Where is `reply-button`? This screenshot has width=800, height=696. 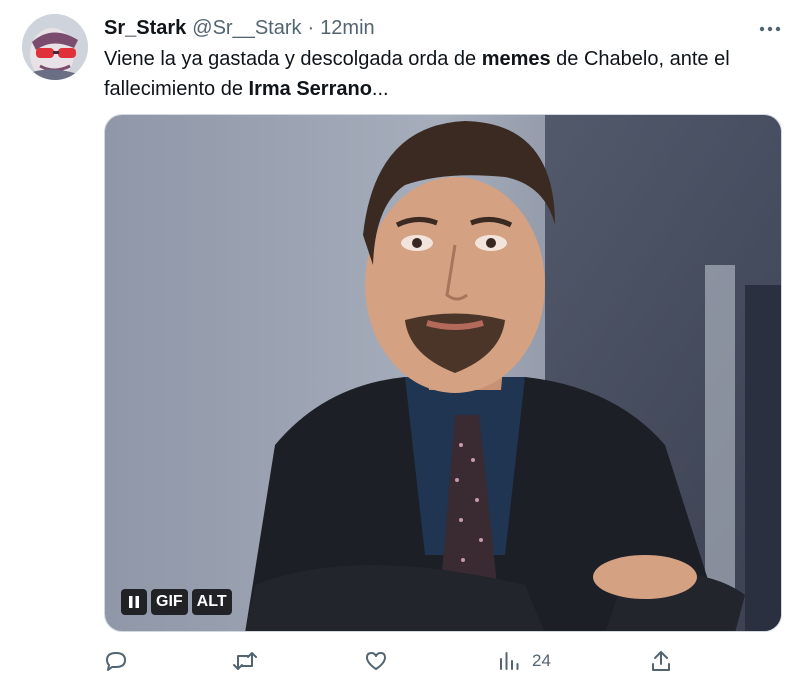 reply-button is located at coordinates (116, 661).